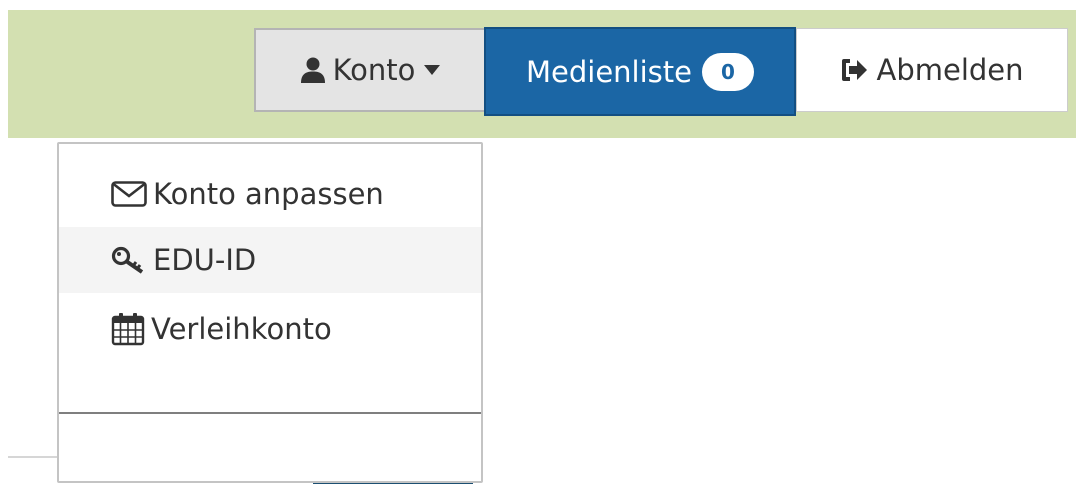 The height and width of the screenshot is (484, 1076). What do you see at coordinates (374, 70) in the screenshot?
I see `account-button-label: Konto` at bounding box center [374, 70].